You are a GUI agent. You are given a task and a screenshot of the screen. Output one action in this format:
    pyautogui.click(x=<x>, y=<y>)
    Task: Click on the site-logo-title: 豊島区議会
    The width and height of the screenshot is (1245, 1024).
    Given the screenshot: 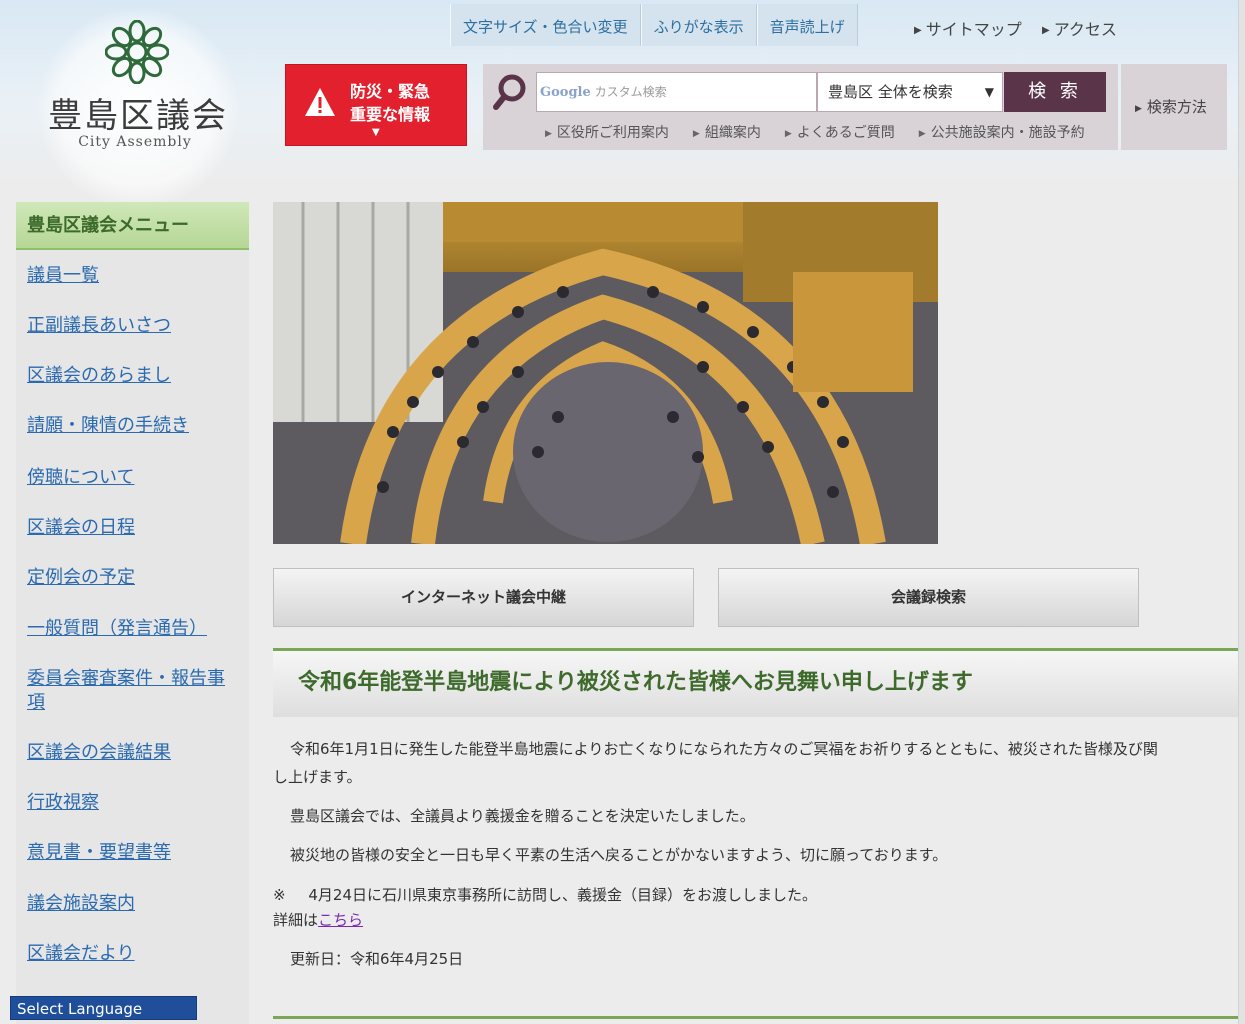 What is the action you would take?
    pyautogui.click(x=138, y=112)
    